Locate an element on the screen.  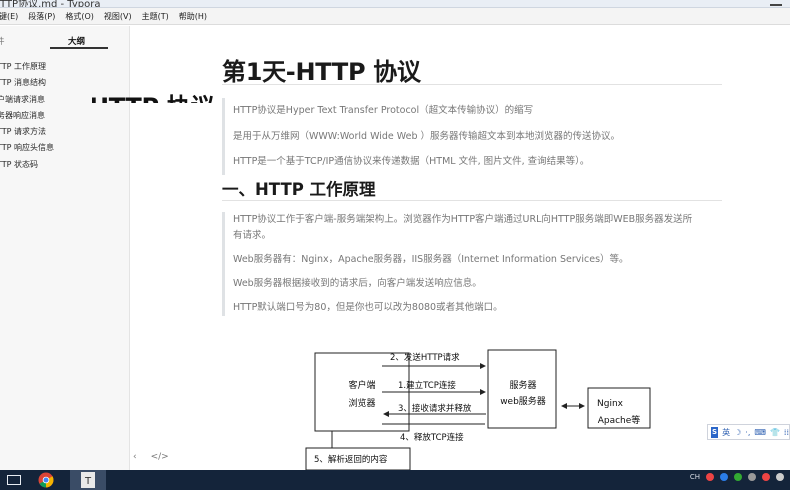
menu-view: 视图(V) is located at coordinates (118, 16).